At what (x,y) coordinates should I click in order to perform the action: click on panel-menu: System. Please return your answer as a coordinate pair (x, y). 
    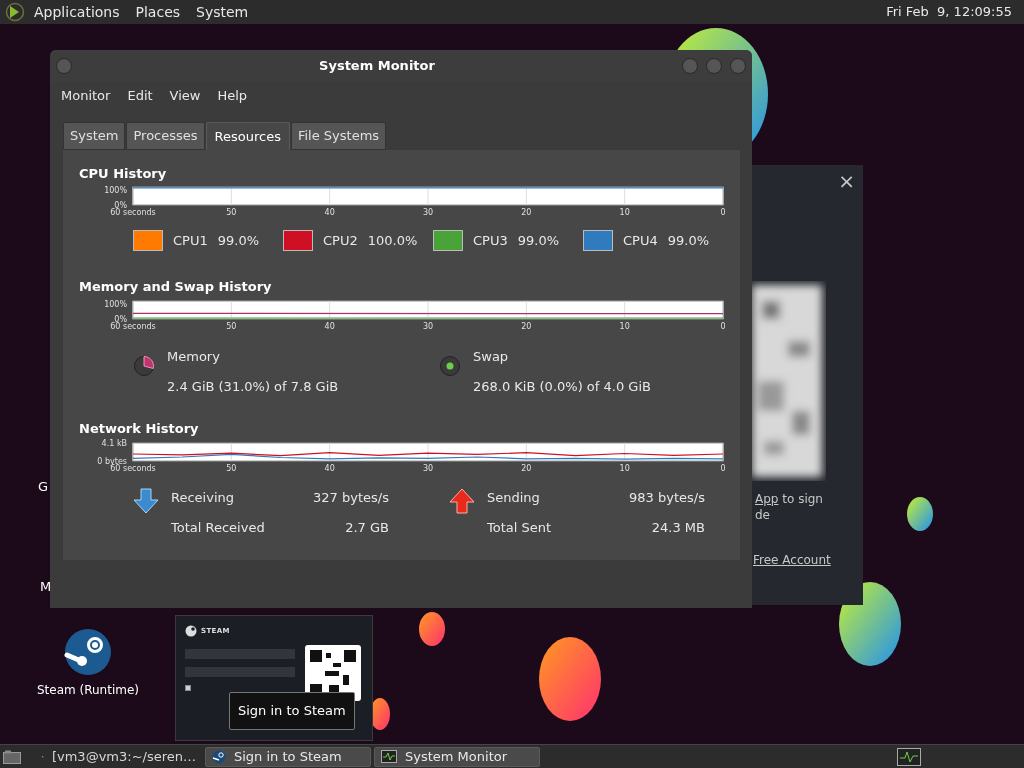
    Looking at the image, I should click on (222, 12).